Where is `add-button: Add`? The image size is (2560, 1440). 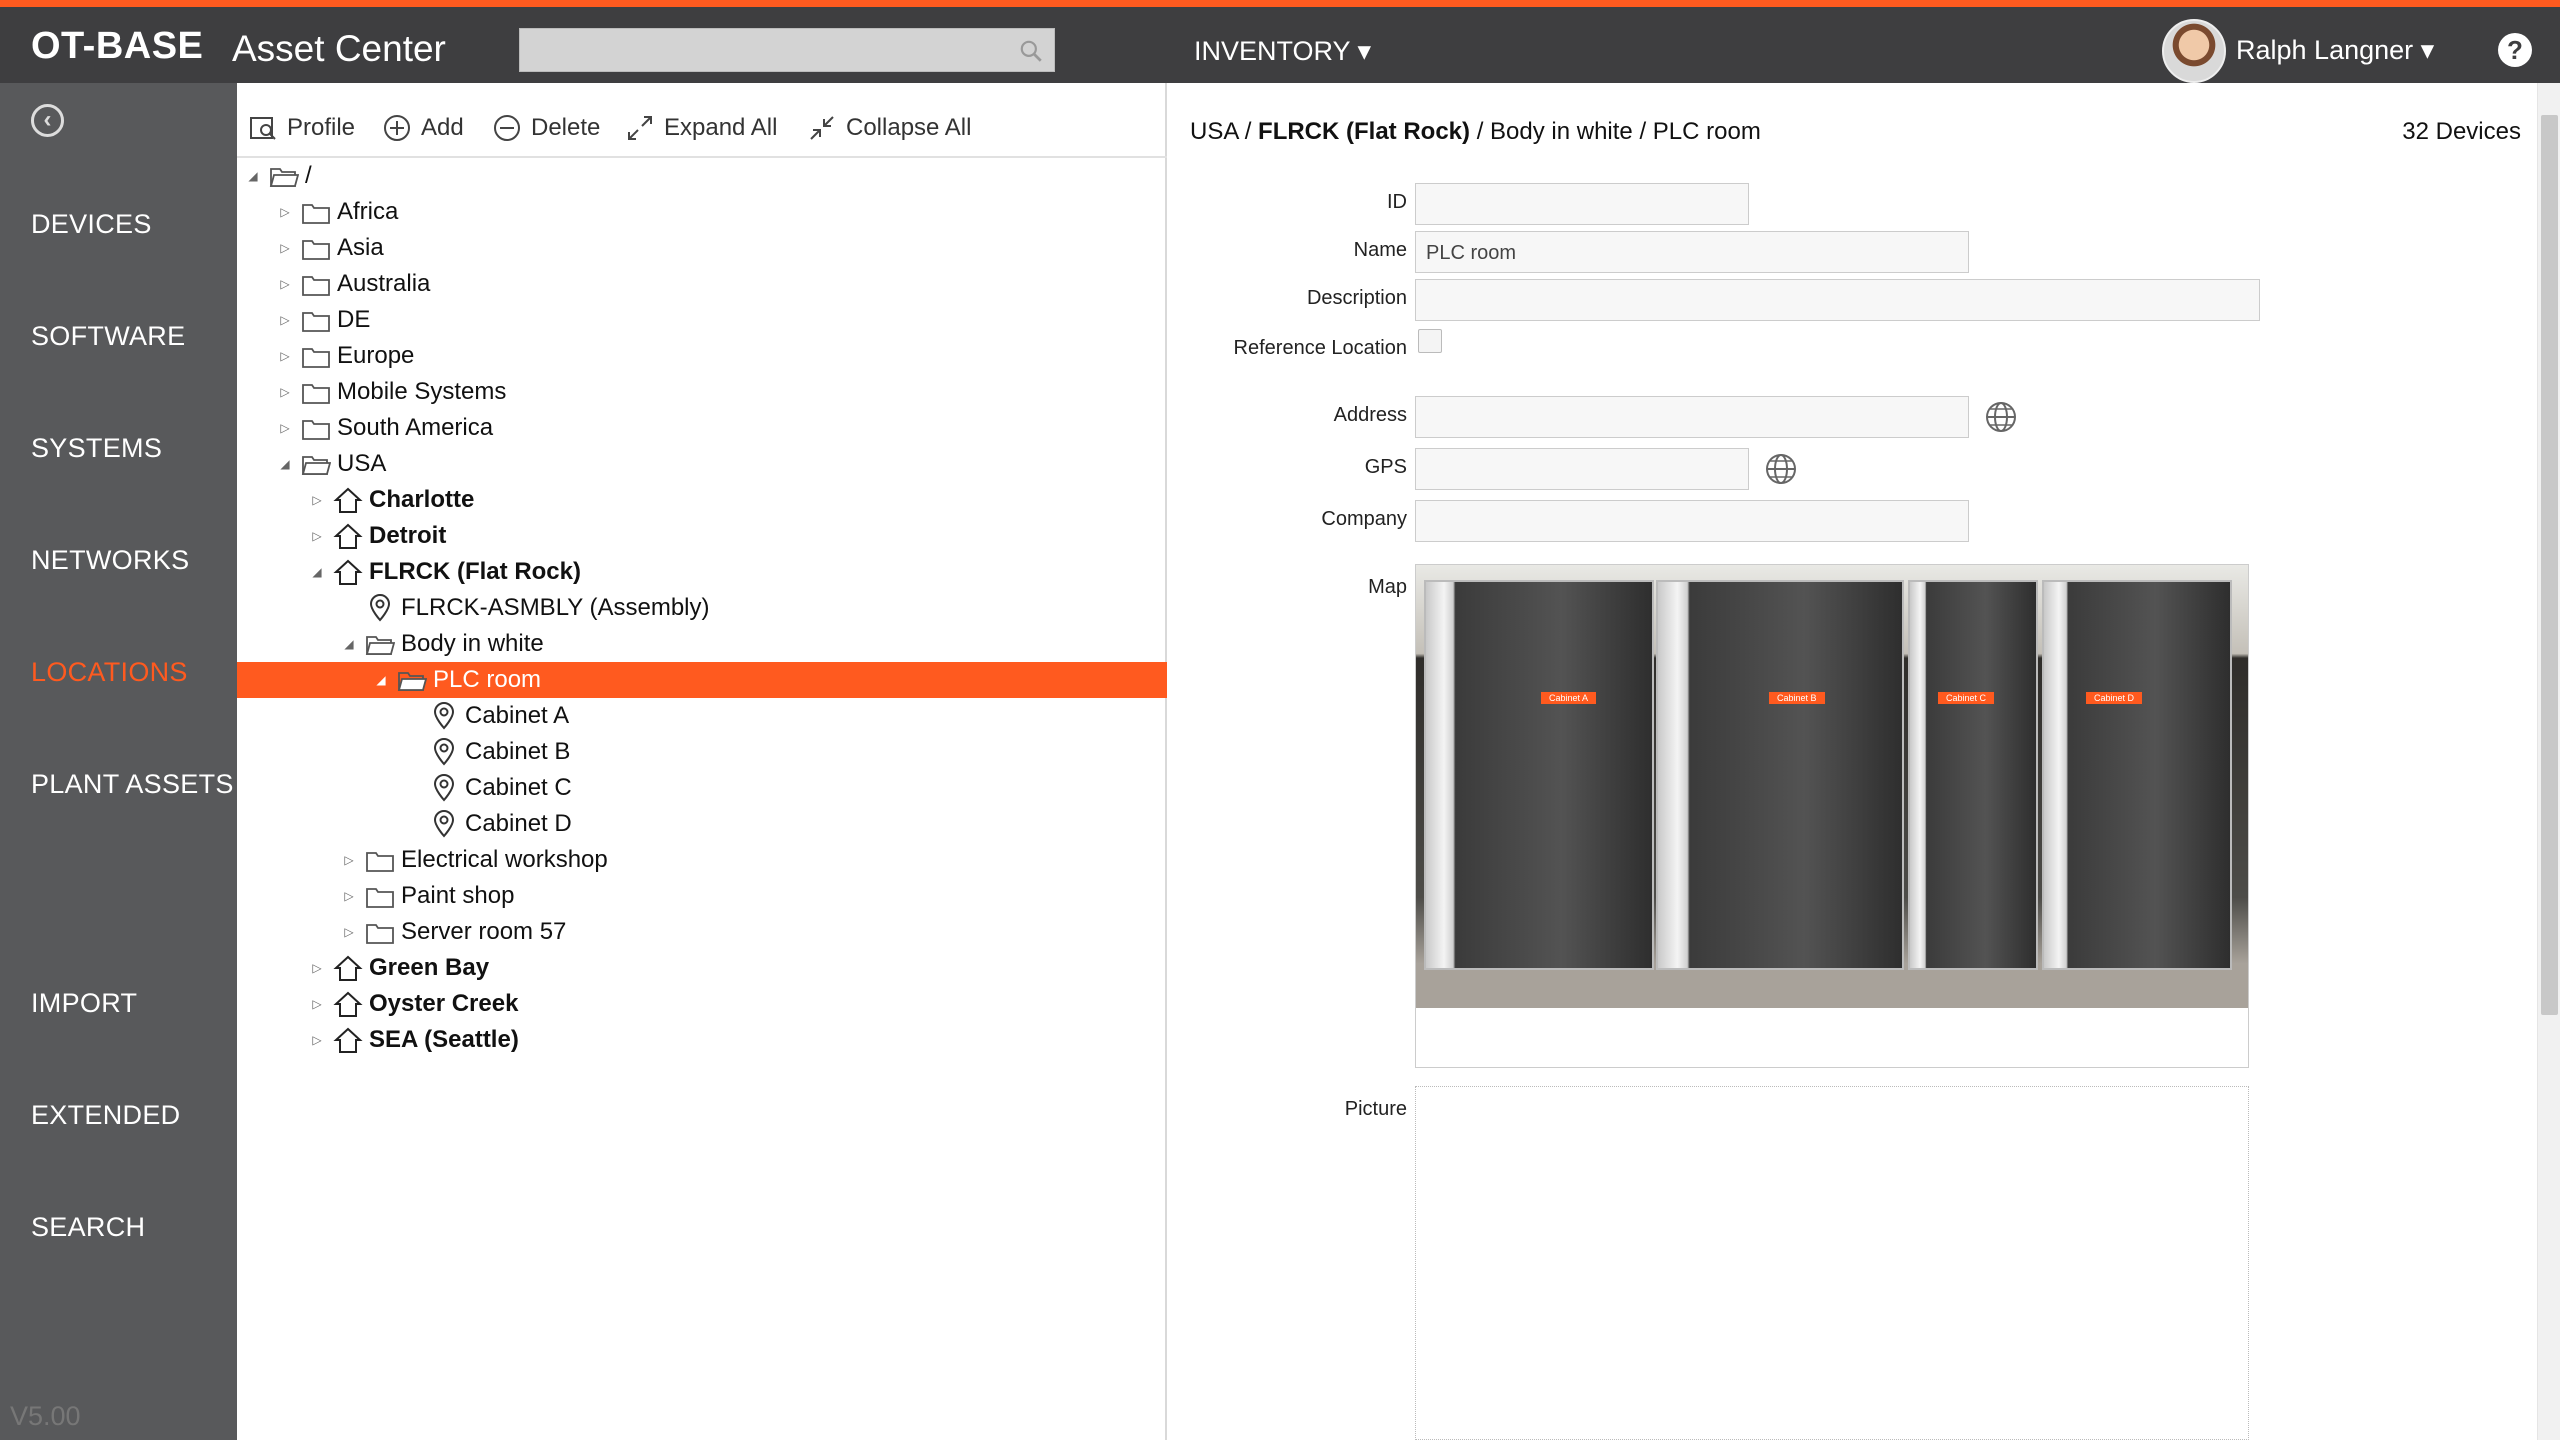 add-button: Add is located at coordinates (422, 128).